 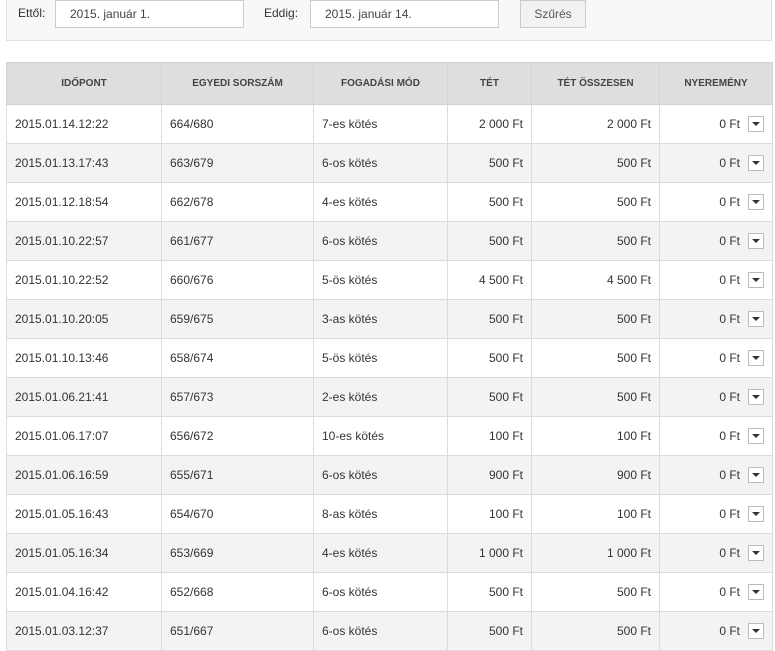 I want to click on cell-time: 2015.01.05.16:34, so click(x=84, y=553).